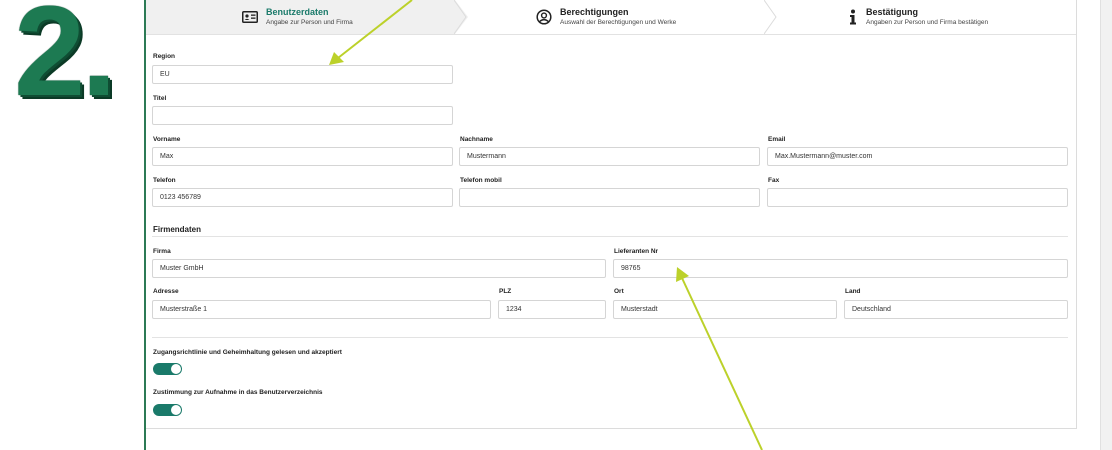  Describe the element at coordinates (476, 139) in the screenshot. I see `nachname-label: Nachname` at that location.